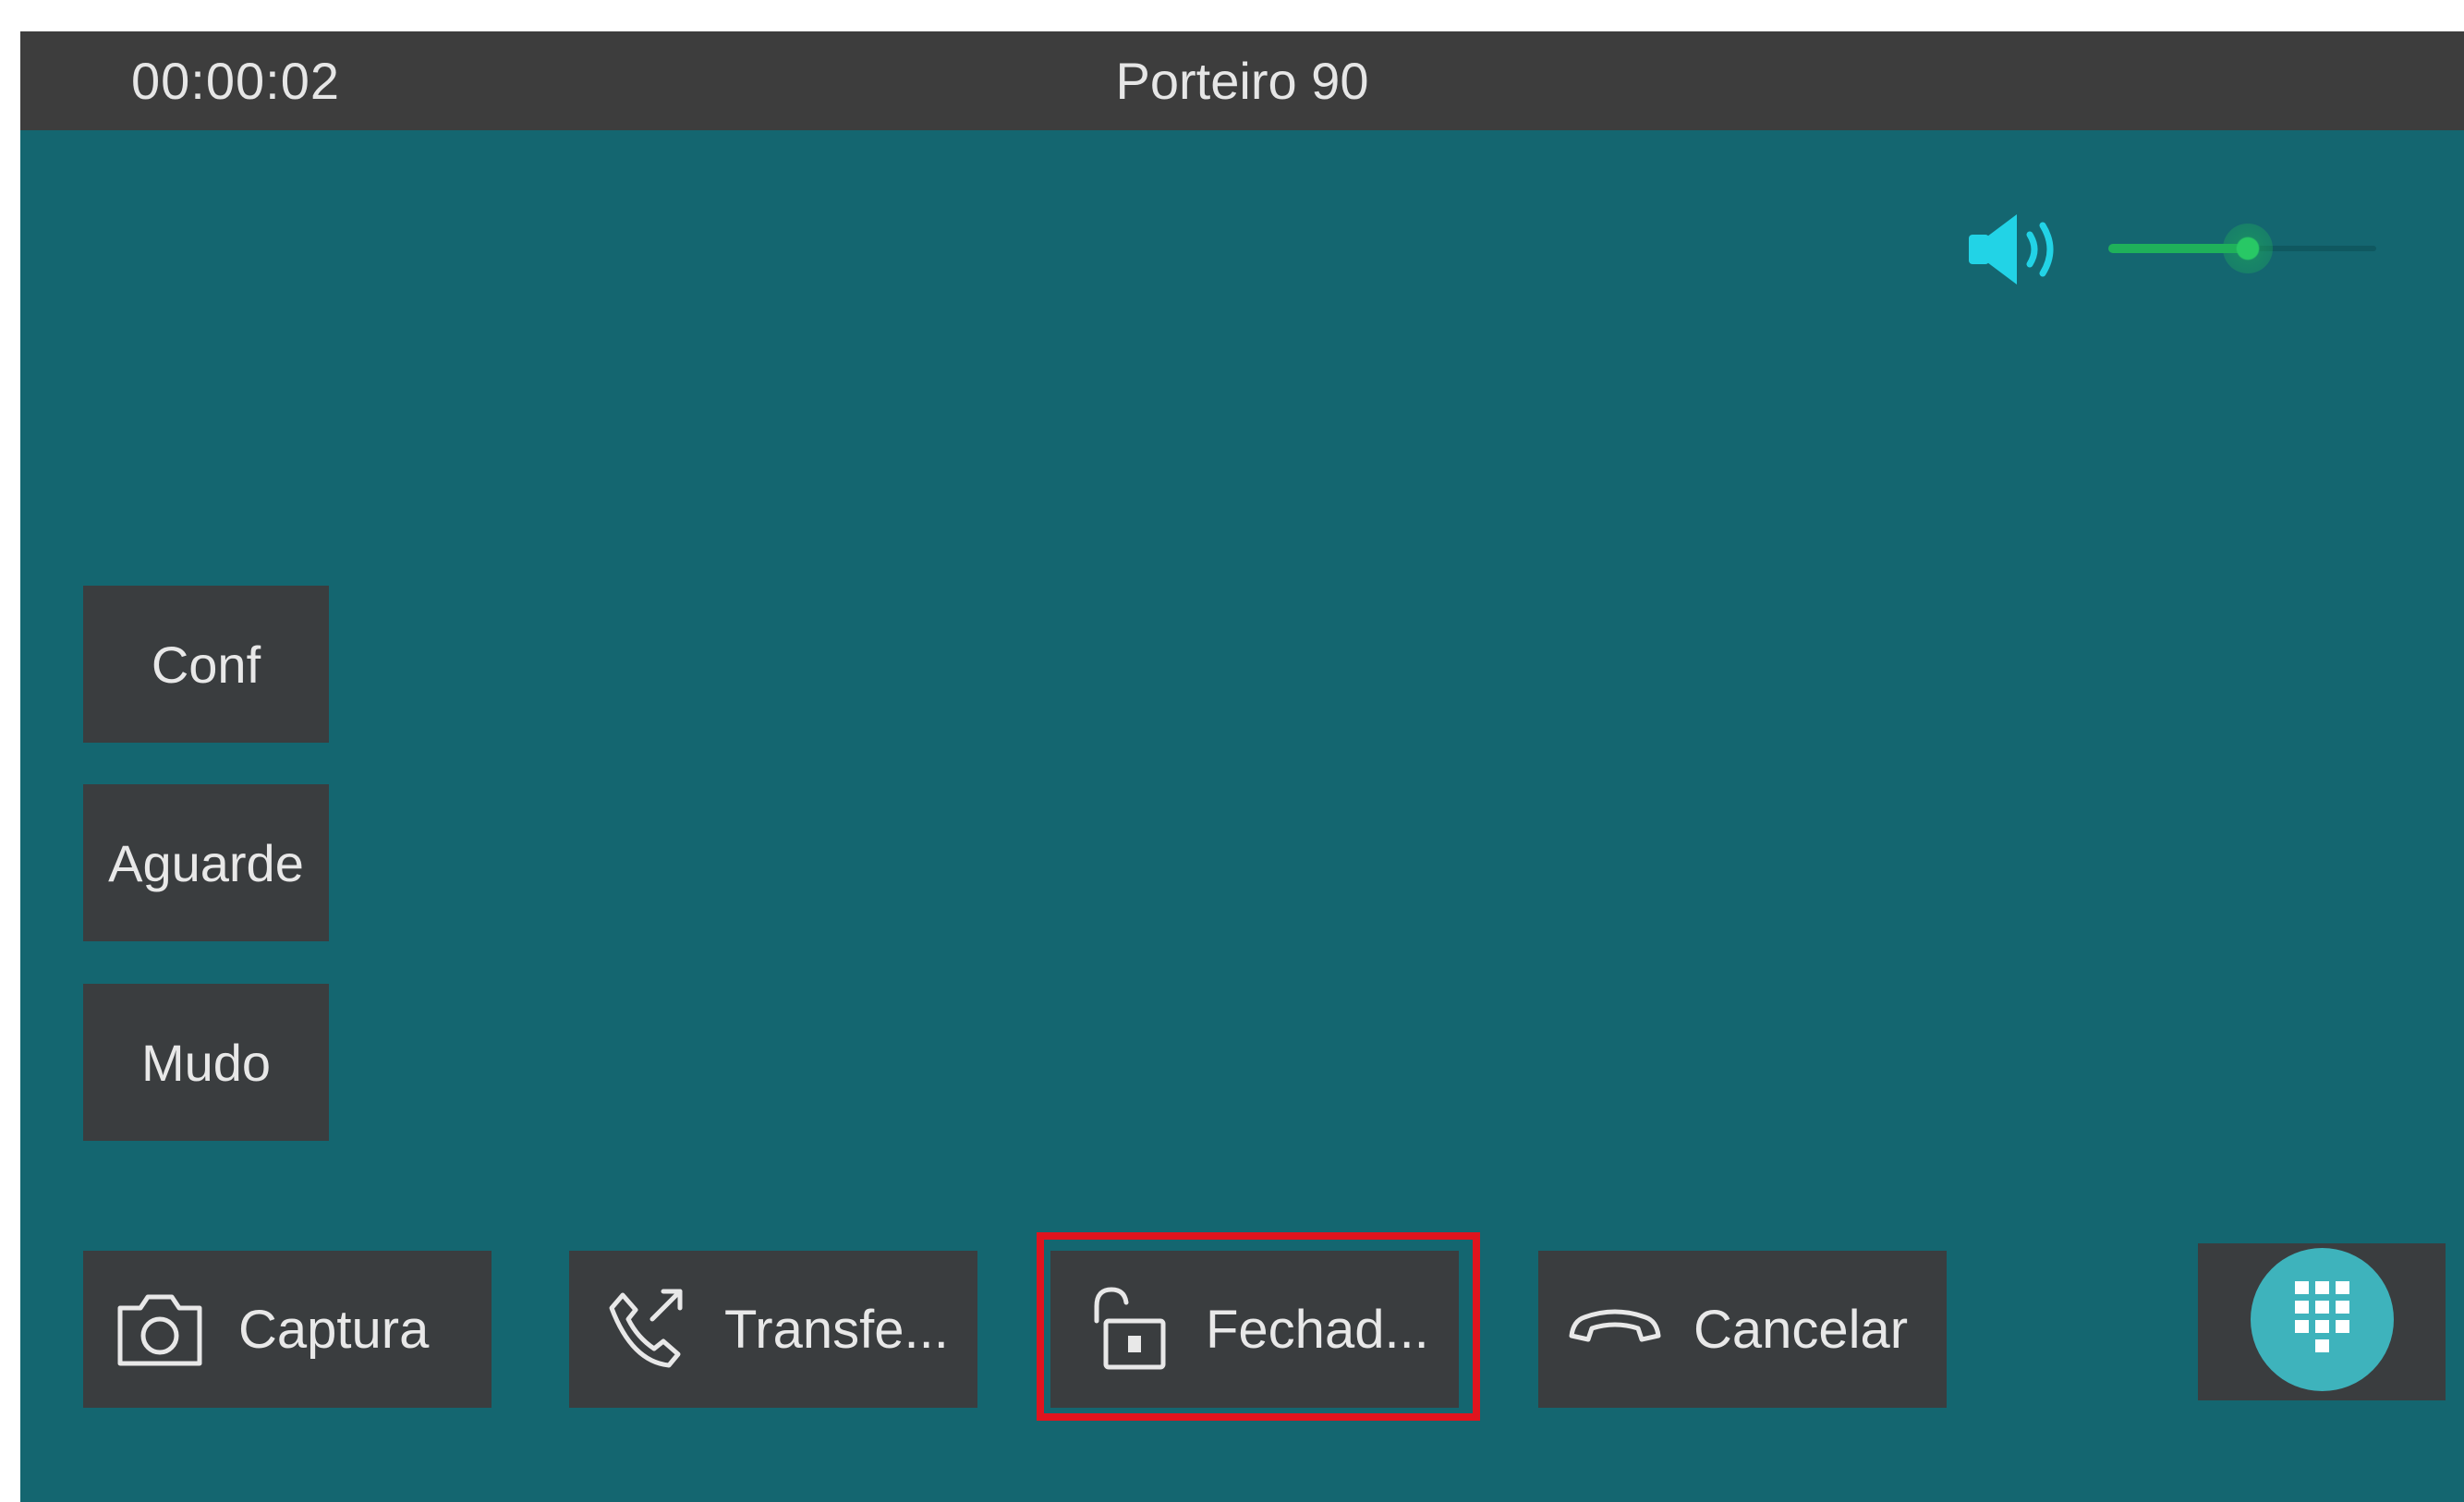  What do you see at coordinates (1801, 1329) in the screenshot?
I see `cancel-call-button-label: Cancelar` at bounding box center [1801, 1329].